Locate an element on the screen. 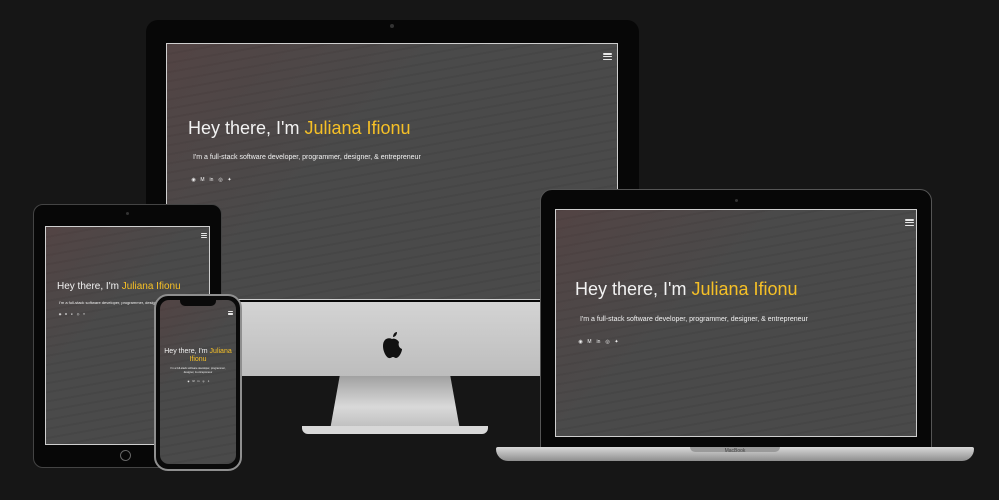 The width and height of the screenshot is (999, 500). iphone-notch is located at coordinates (198, 303).